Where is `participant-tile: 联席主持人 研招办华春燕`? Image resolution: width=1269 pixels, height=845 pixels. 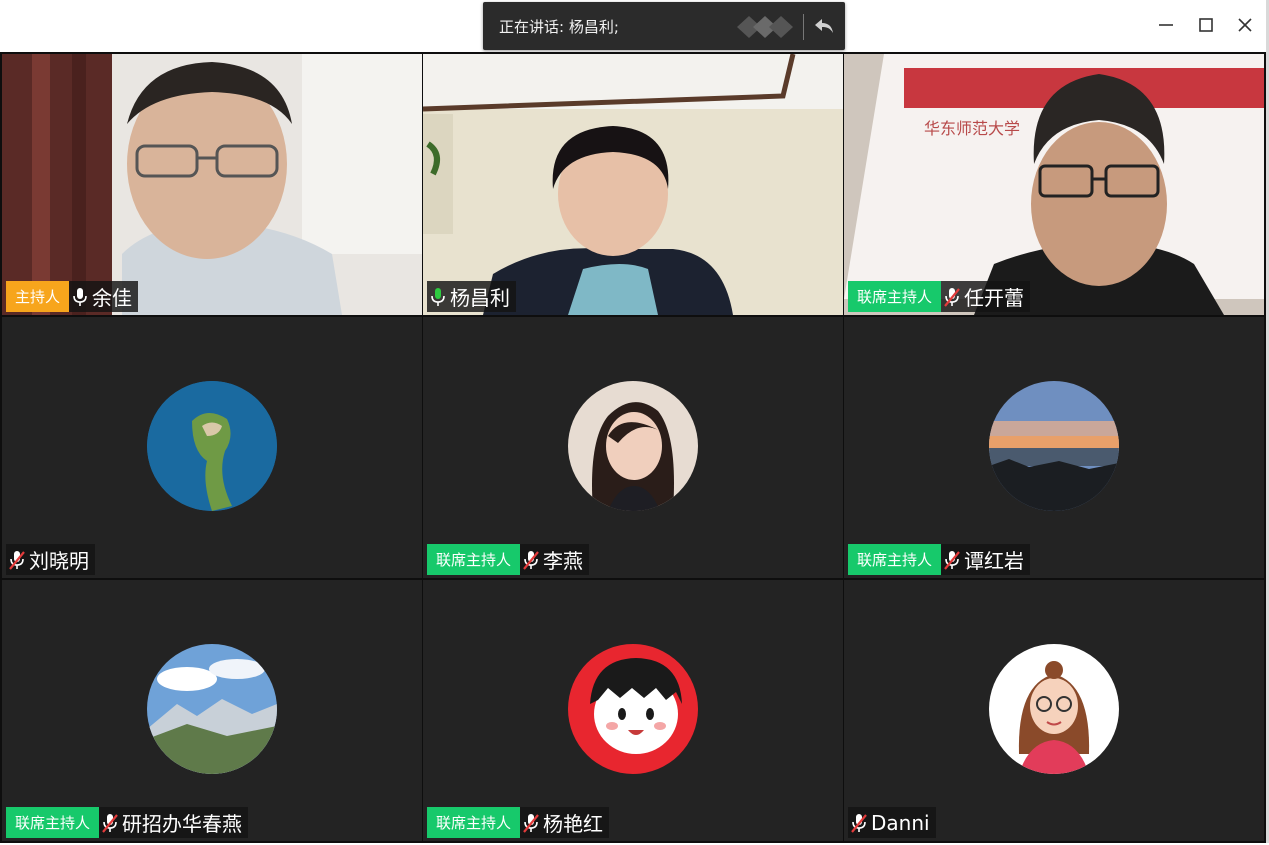
participant-tile: 联席主持人 研招办华春燕 is located at coordinates (212, 710).